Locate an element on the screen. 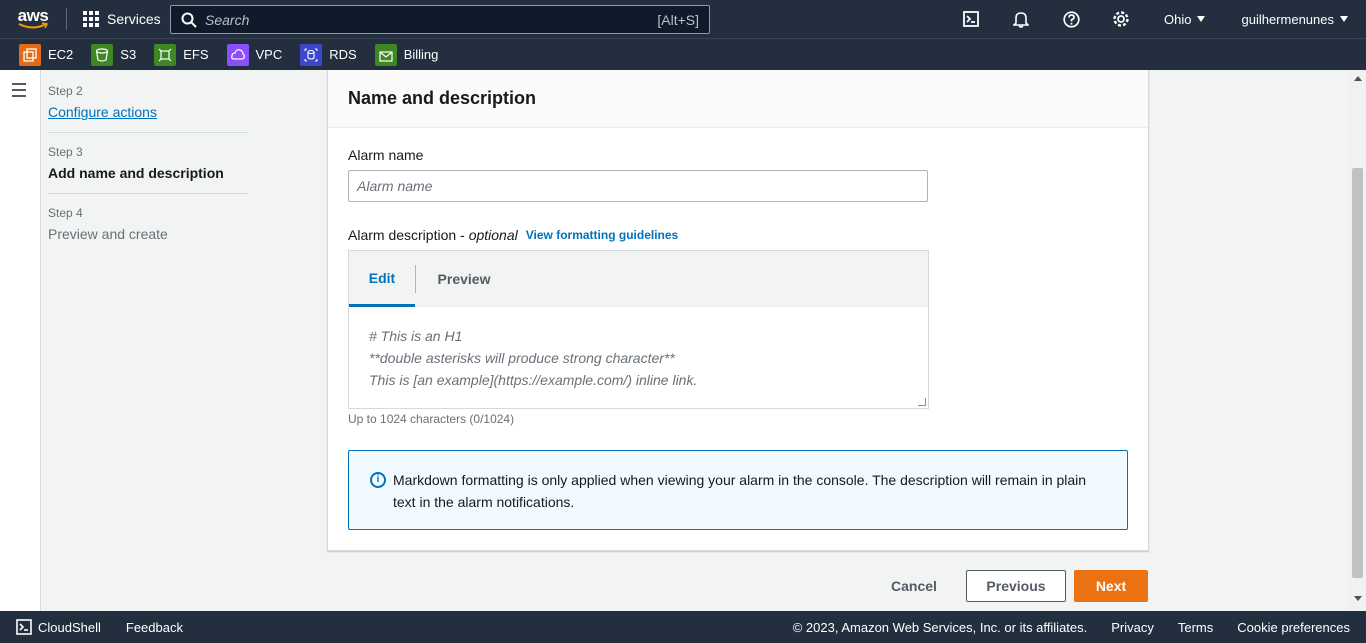  panel-title: Name and description is located at coordinates (442, 98).